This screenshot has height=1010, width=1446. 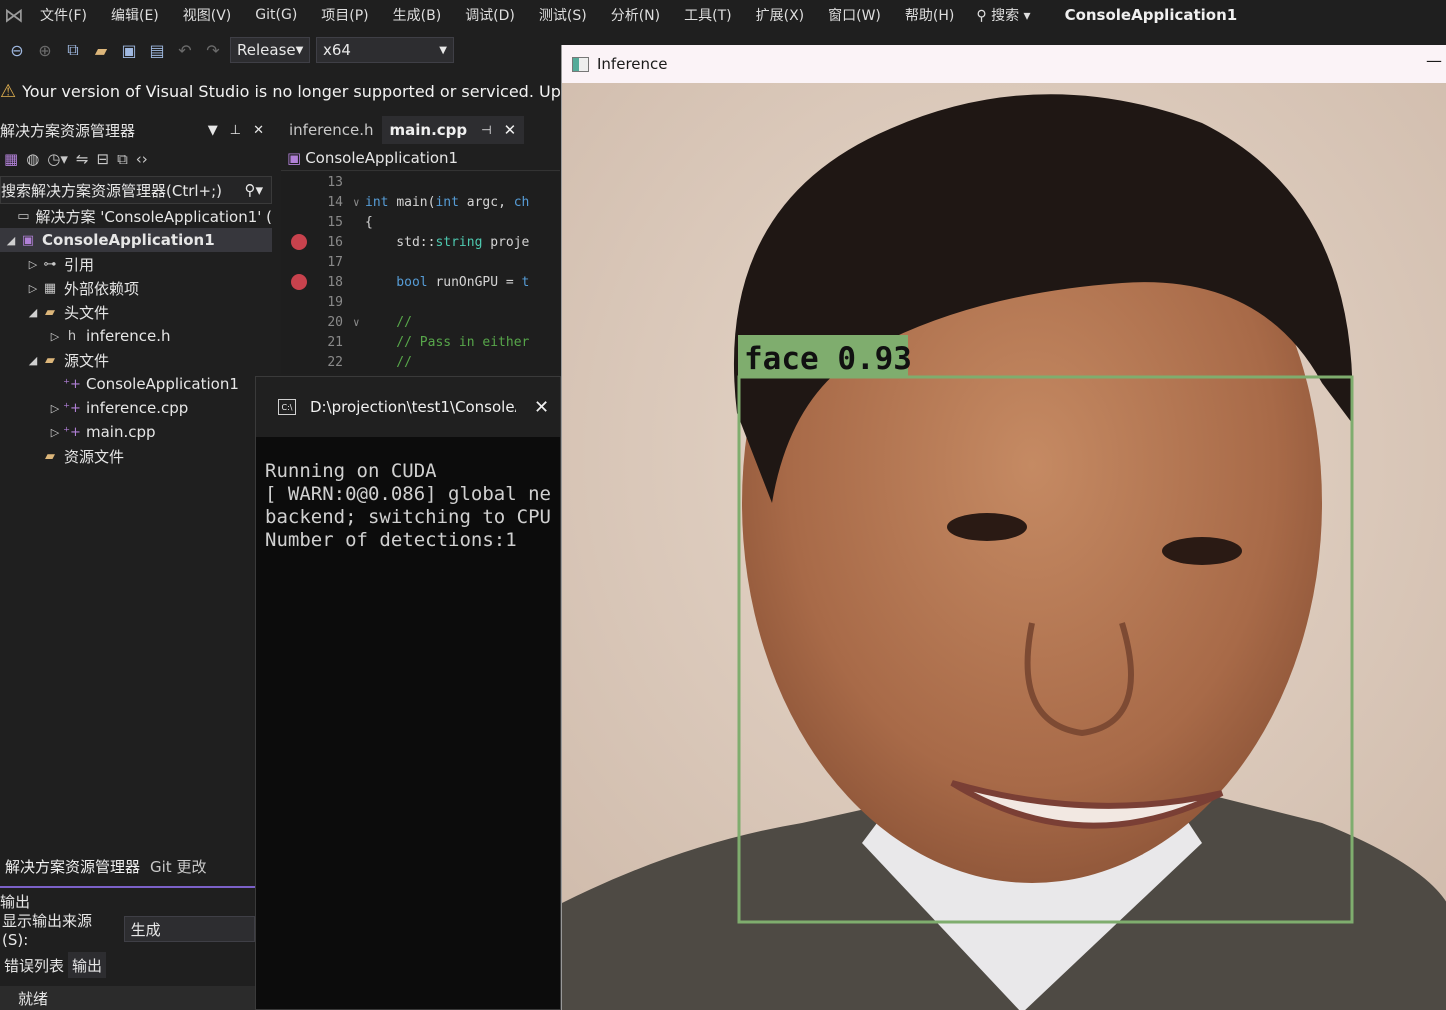 I want to click on platform-dropdown: x64 ▼, so click(x=385, y=50).